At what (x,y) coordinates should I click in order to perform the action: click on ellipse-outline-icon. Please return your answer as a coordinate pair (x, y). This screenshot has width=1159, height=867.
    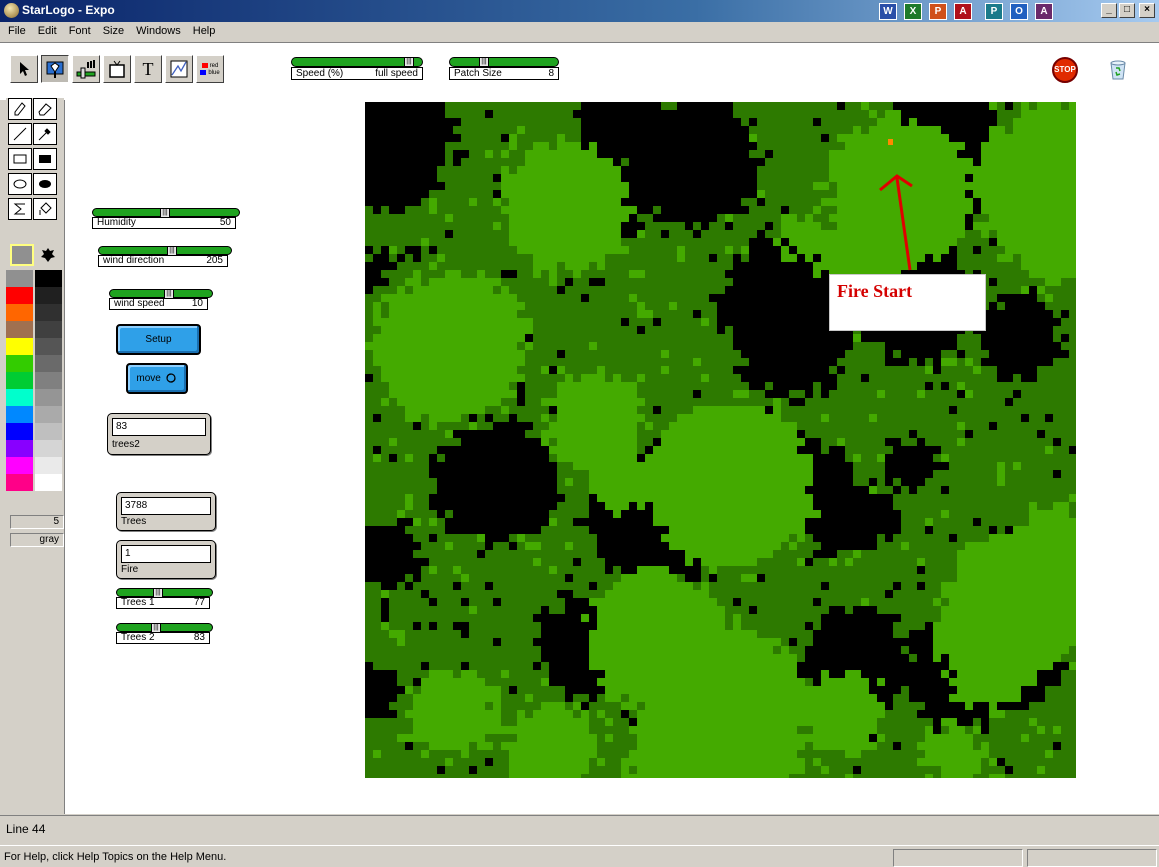
    Looking at the image, I should click on (20, 184).